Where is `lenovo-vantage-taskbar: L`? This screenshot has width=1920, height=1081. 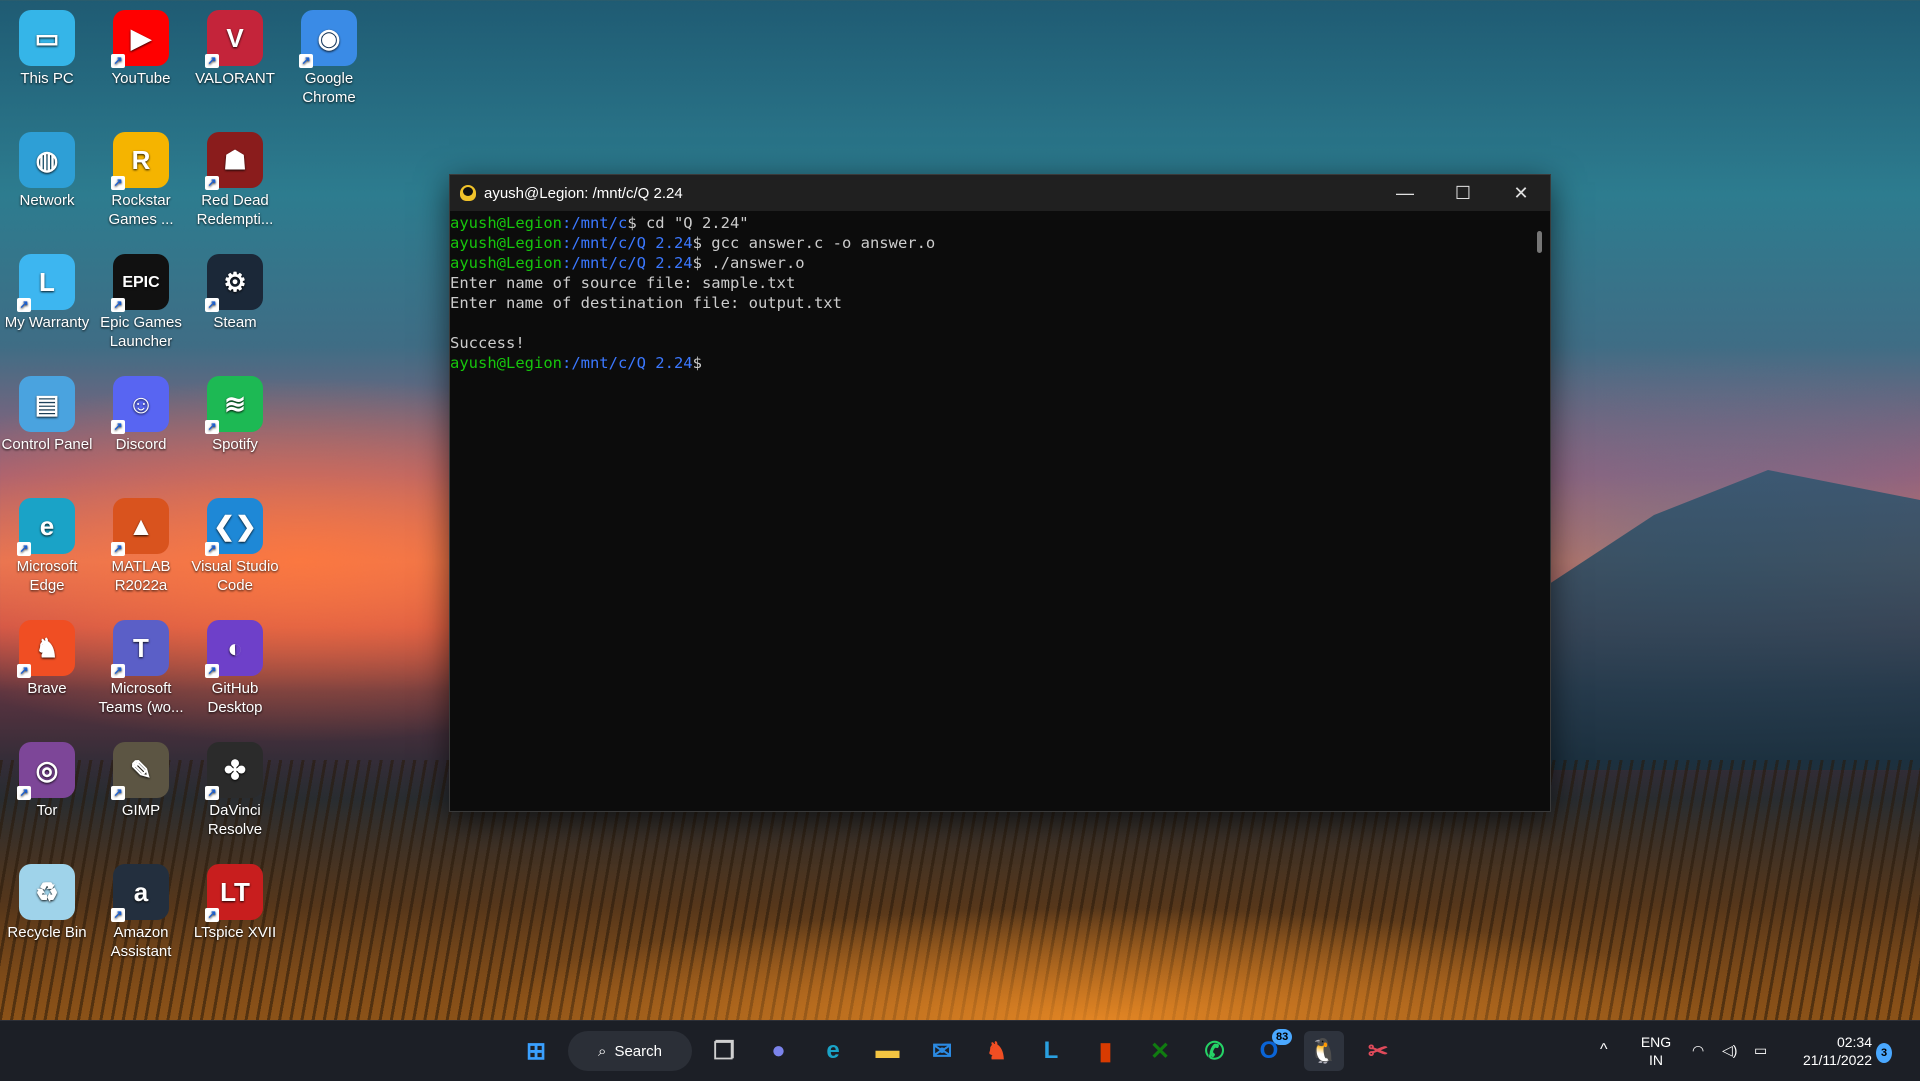 lenovo-vantage-taskbar: L is located at coordinates (1051, 1051).